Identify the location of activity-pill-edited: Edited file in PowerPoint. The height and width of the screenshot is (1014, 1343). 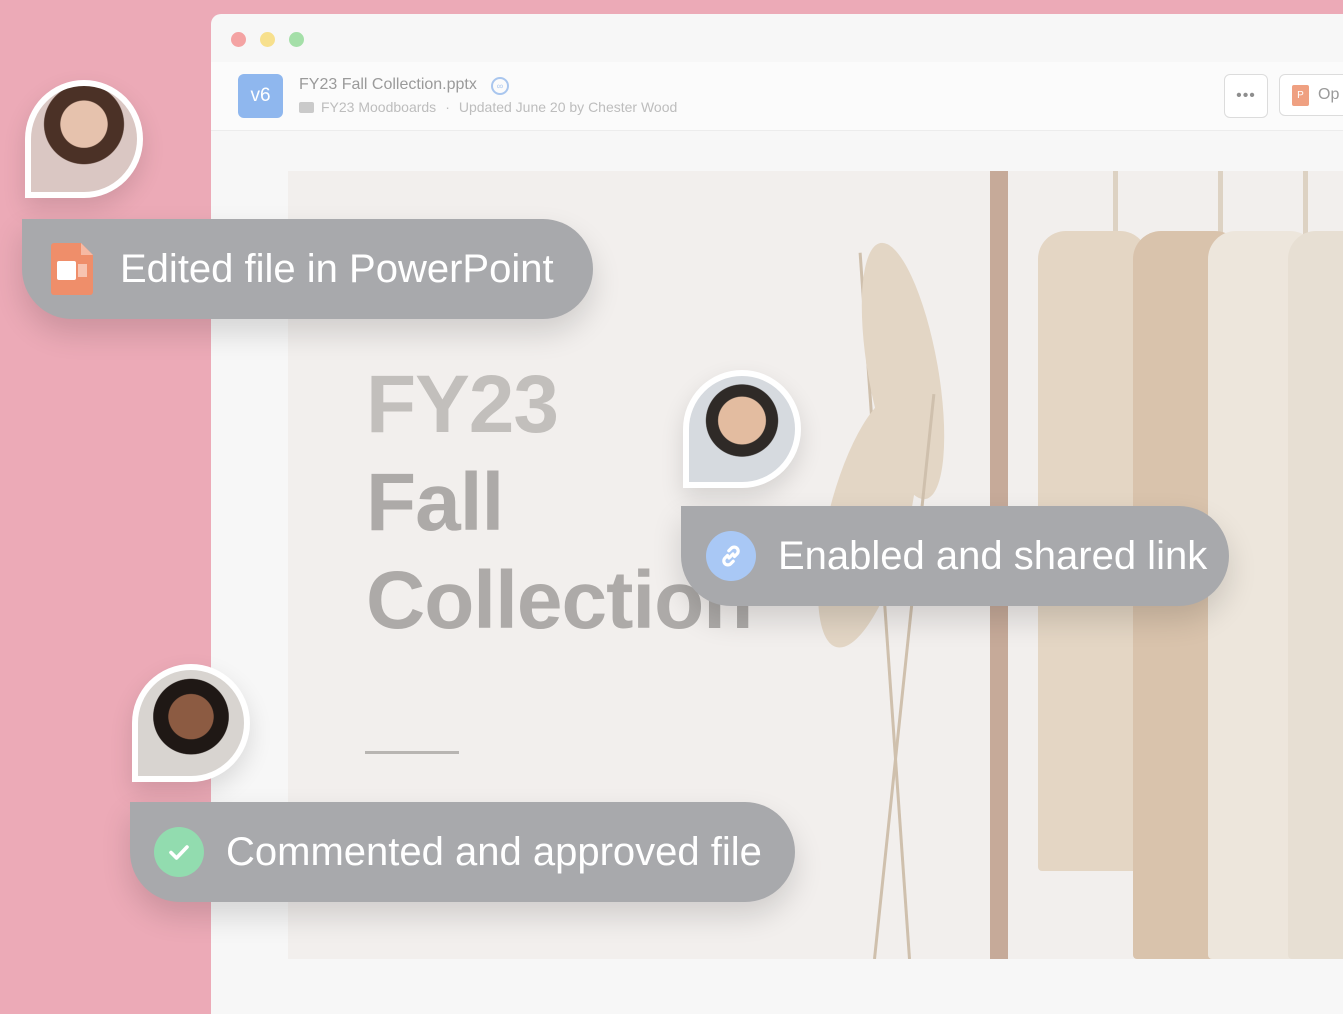
(307, 269).